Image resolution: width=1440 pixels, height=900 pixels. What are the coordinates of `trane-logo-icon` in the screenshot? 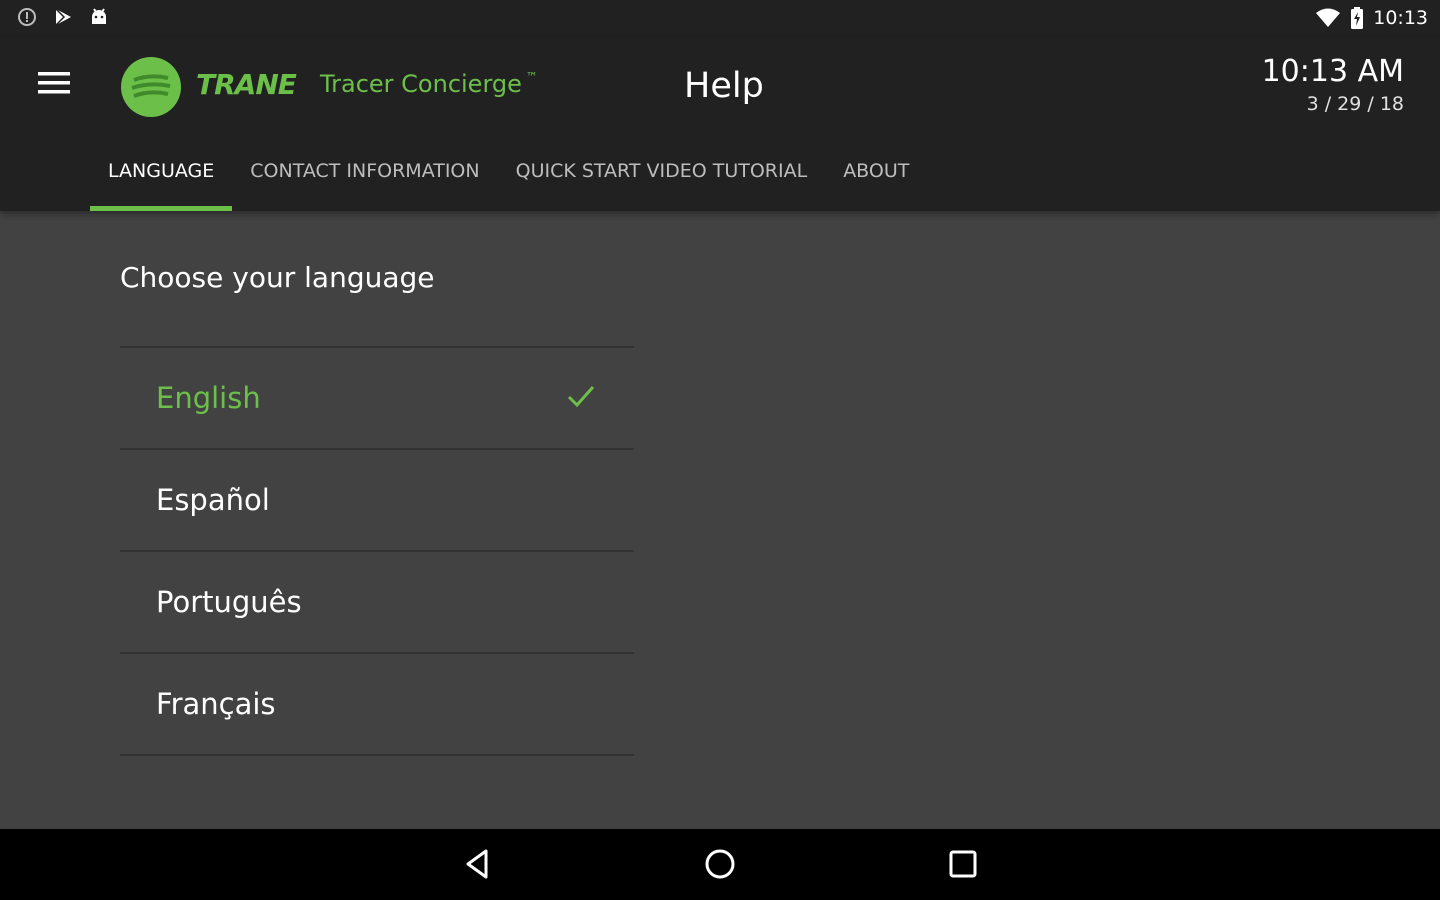 It's located at (151, 87).